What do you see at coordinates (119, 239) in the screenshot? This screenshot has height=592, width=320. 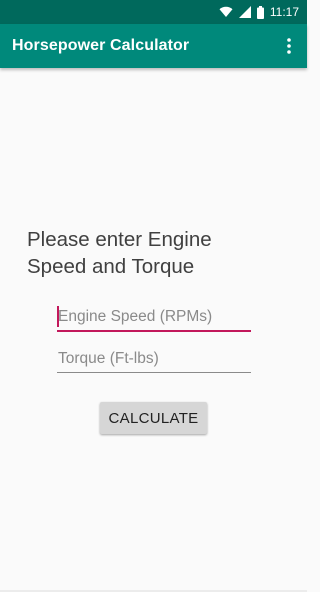 I see `instruction-line-1: Please enter Engine` at bounding box center [119, 239].